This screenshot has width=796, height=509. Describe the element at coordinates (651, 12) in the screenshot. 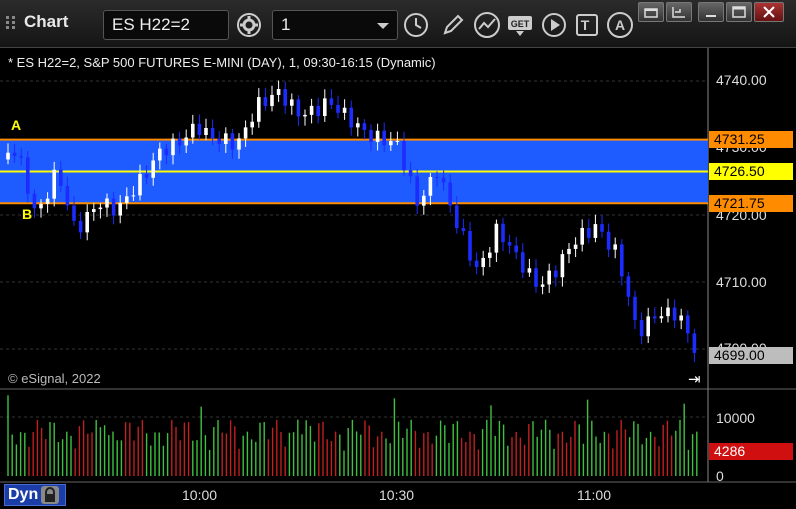

I see `restore-button` at that location.